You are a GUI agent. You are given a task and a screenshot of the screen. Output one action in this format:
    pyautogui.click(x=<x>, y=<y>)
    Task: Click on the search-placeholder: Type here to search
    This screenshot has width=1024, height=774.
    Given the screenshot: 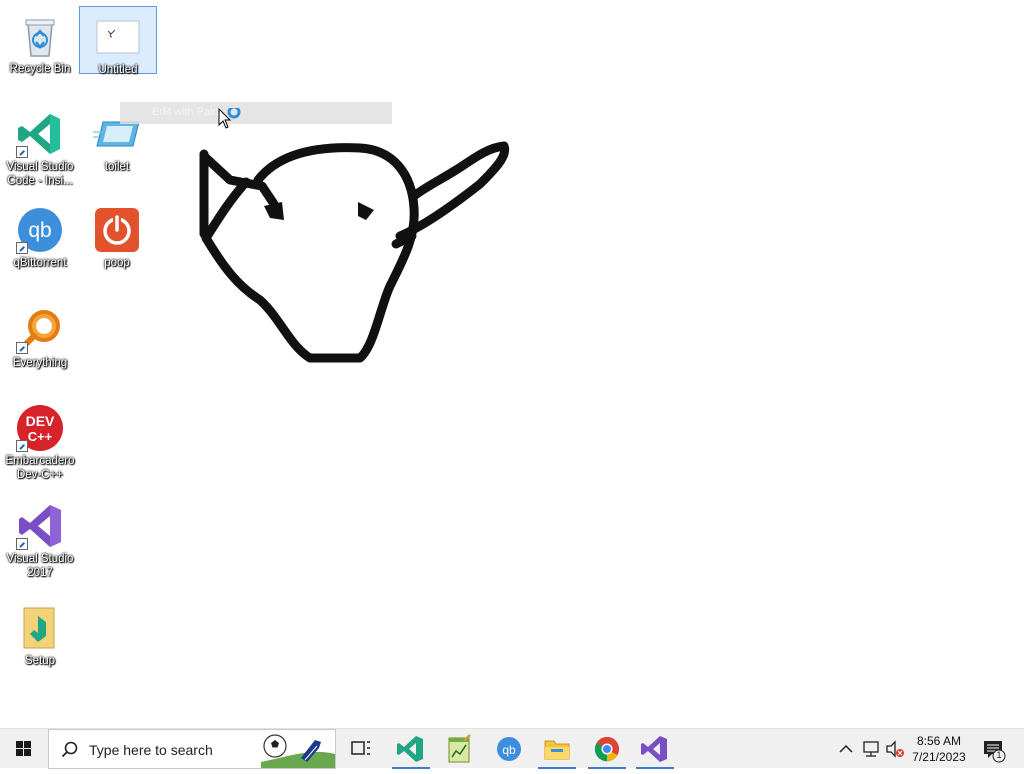 What is the action you would take?
    pyautogui.click(x=151, y=750)
    